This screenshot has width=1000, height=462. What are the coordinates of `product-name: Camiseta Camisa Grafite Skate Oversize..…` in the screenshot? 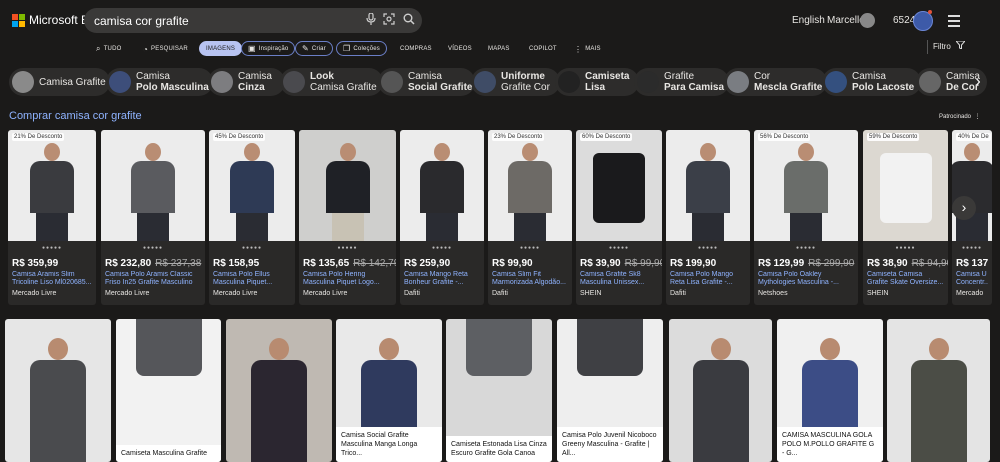 It's located at (905, 279).